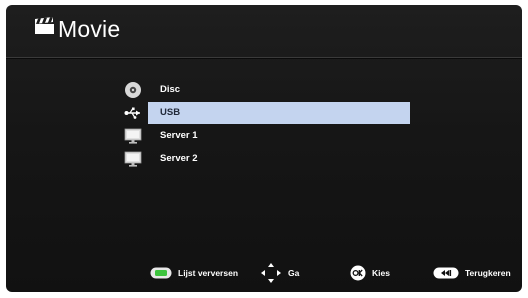 Image resolution: width=528 pixels, height=298 pixels. What do you see at coordinates (274, 90) in the screenshot?
I see `source-item-disc: Disc` at bounding box center [274, 90].